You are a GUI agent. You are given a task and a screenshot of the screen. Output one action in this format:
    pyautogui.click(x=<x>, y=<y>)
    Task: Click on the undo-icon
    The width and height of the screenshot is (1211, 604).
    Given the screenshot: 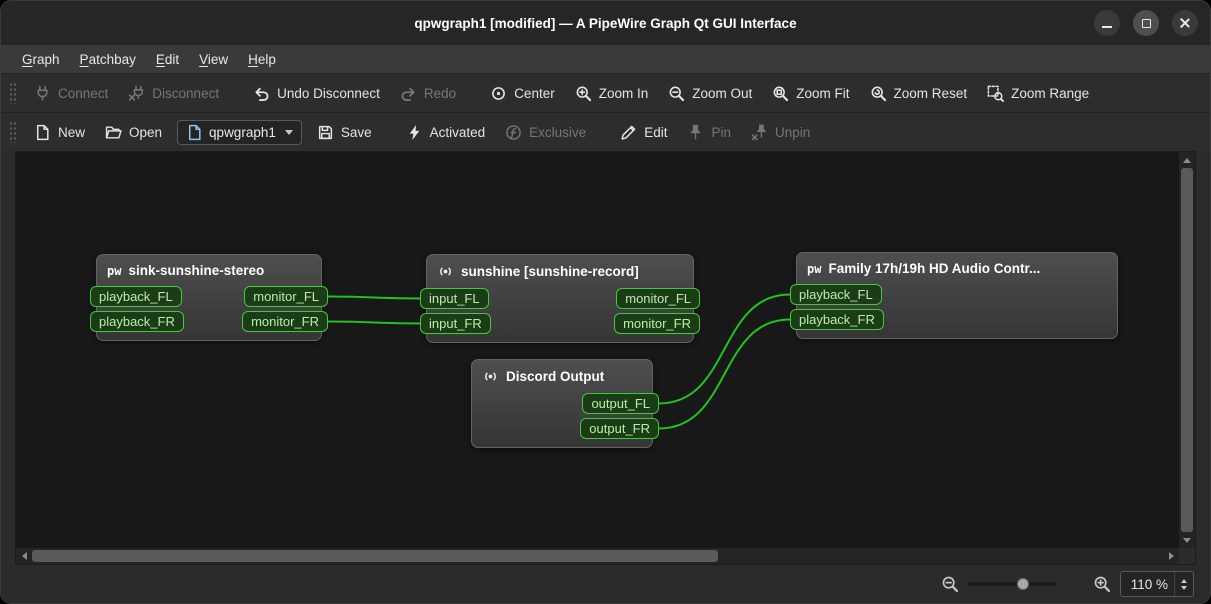 What is the action you would take?
    pyautogui.click(x=261, y=93)
    